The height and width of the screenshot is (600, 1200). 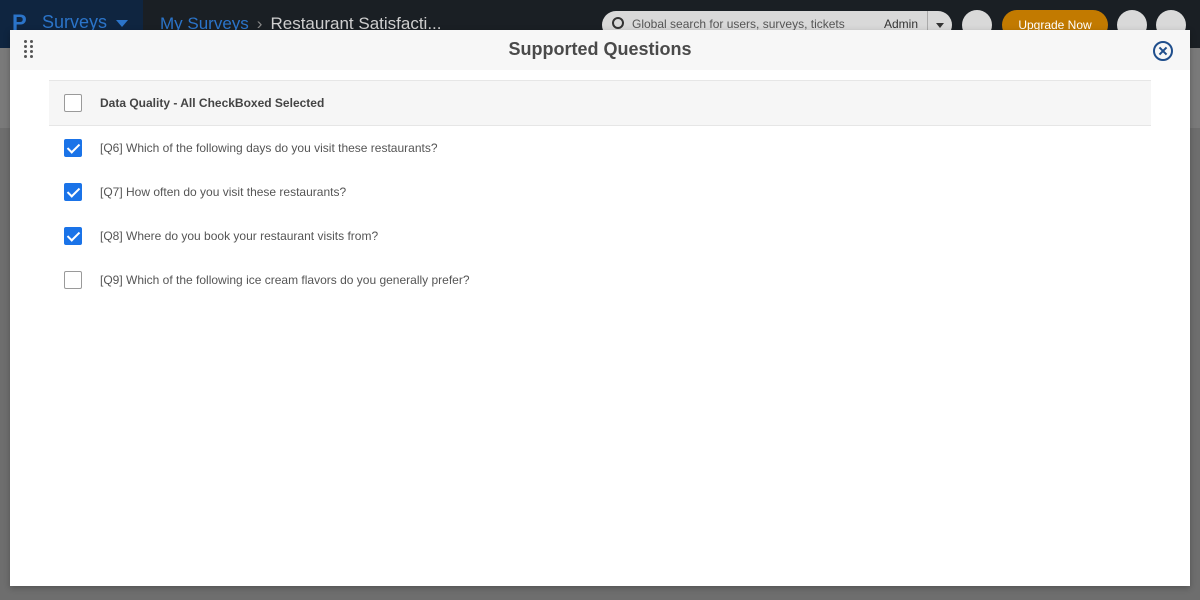 What do you see at coordinates (600, 103) in the screenshot?
I see `select-all-row: Data Quality - All CheckBoxed Selected` at bounding box center [600, 103].